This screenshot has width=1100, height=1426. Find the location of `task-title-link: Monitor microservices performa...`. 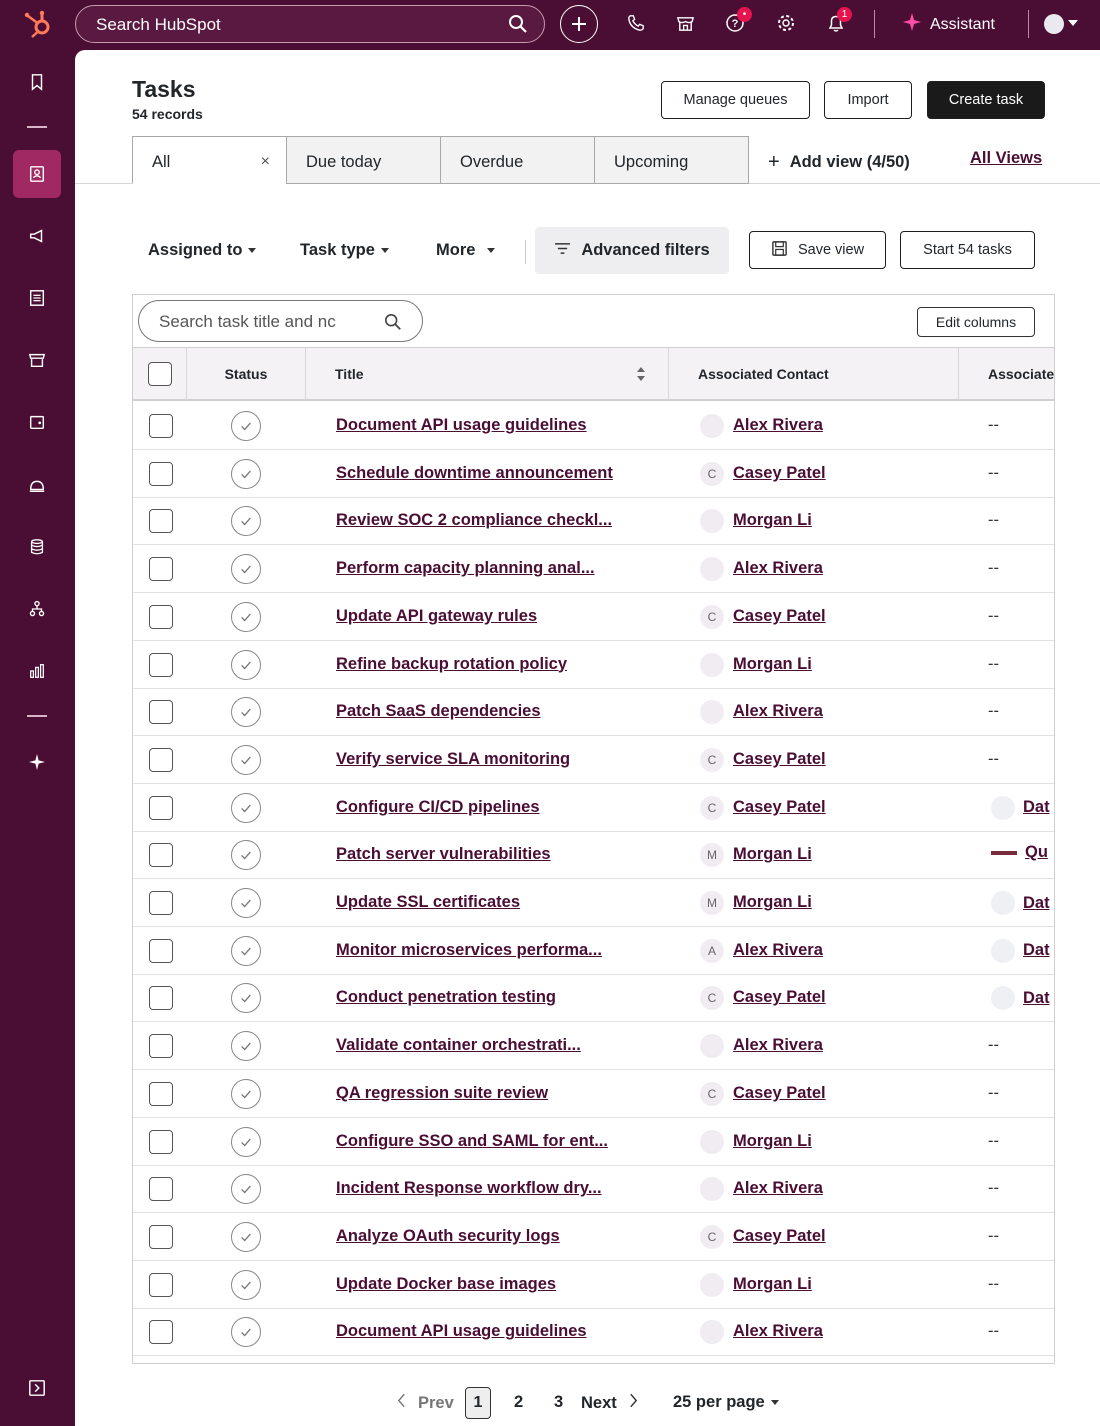

task-title-link: Monitor microservices performa... is located at coordinates (469, 950).